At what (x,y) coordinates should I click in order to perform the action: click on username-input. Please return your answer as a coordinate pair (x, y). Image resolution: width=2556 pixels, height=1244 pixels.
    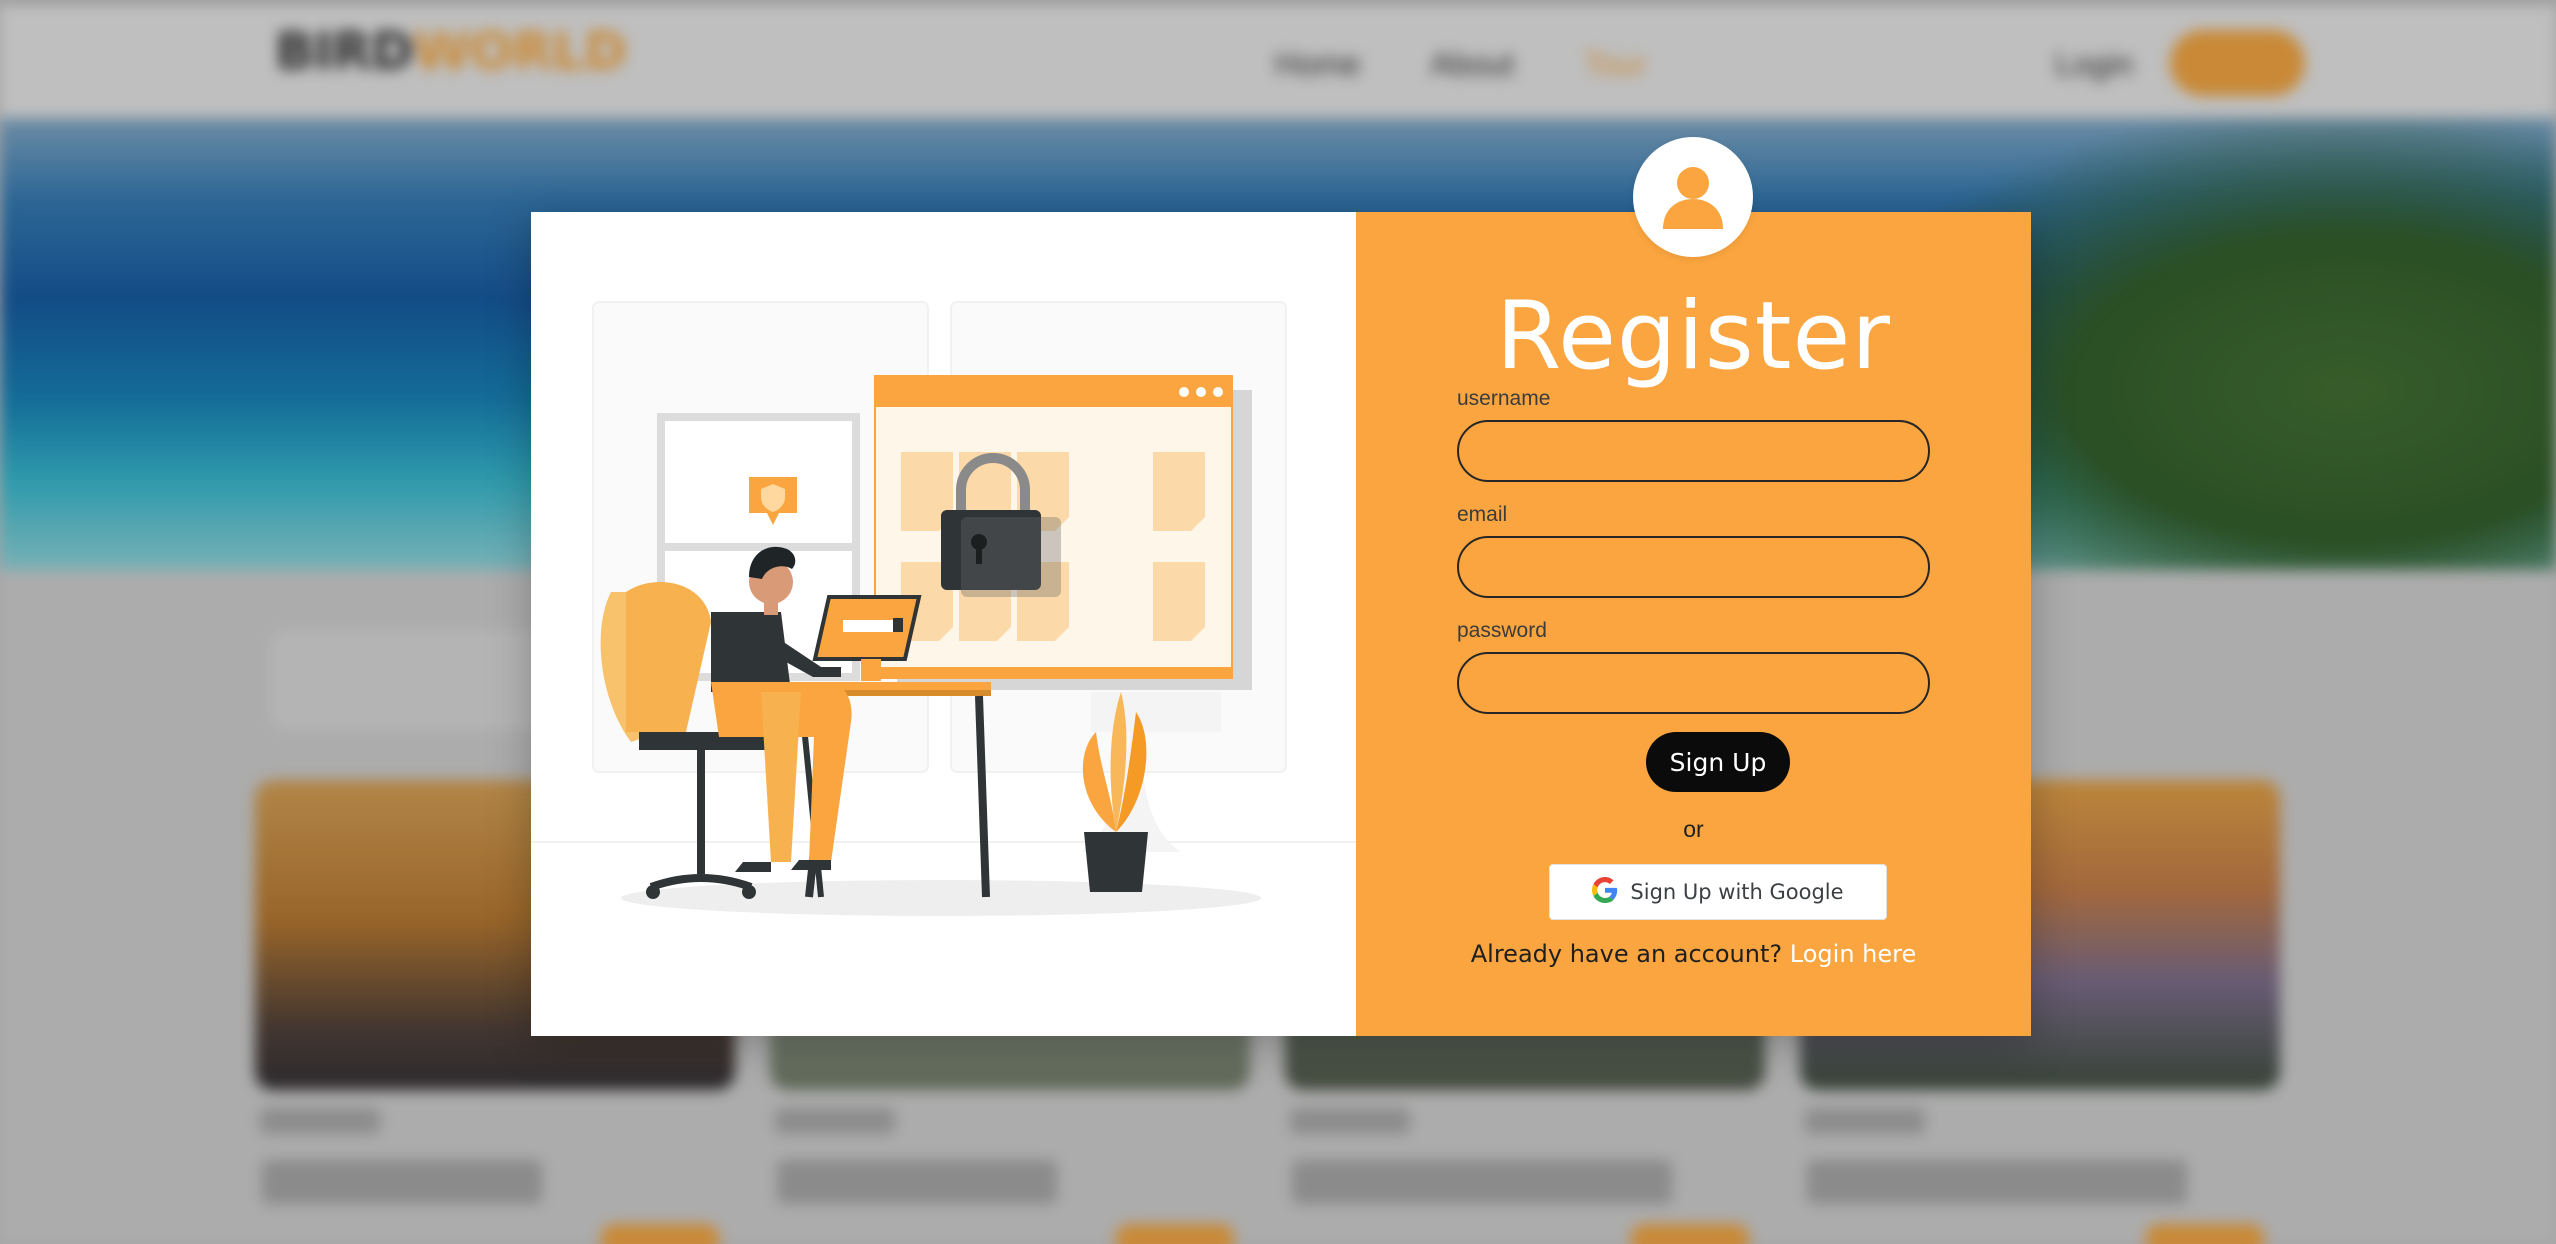
    Looking at the image, I should click on (1693, 451).